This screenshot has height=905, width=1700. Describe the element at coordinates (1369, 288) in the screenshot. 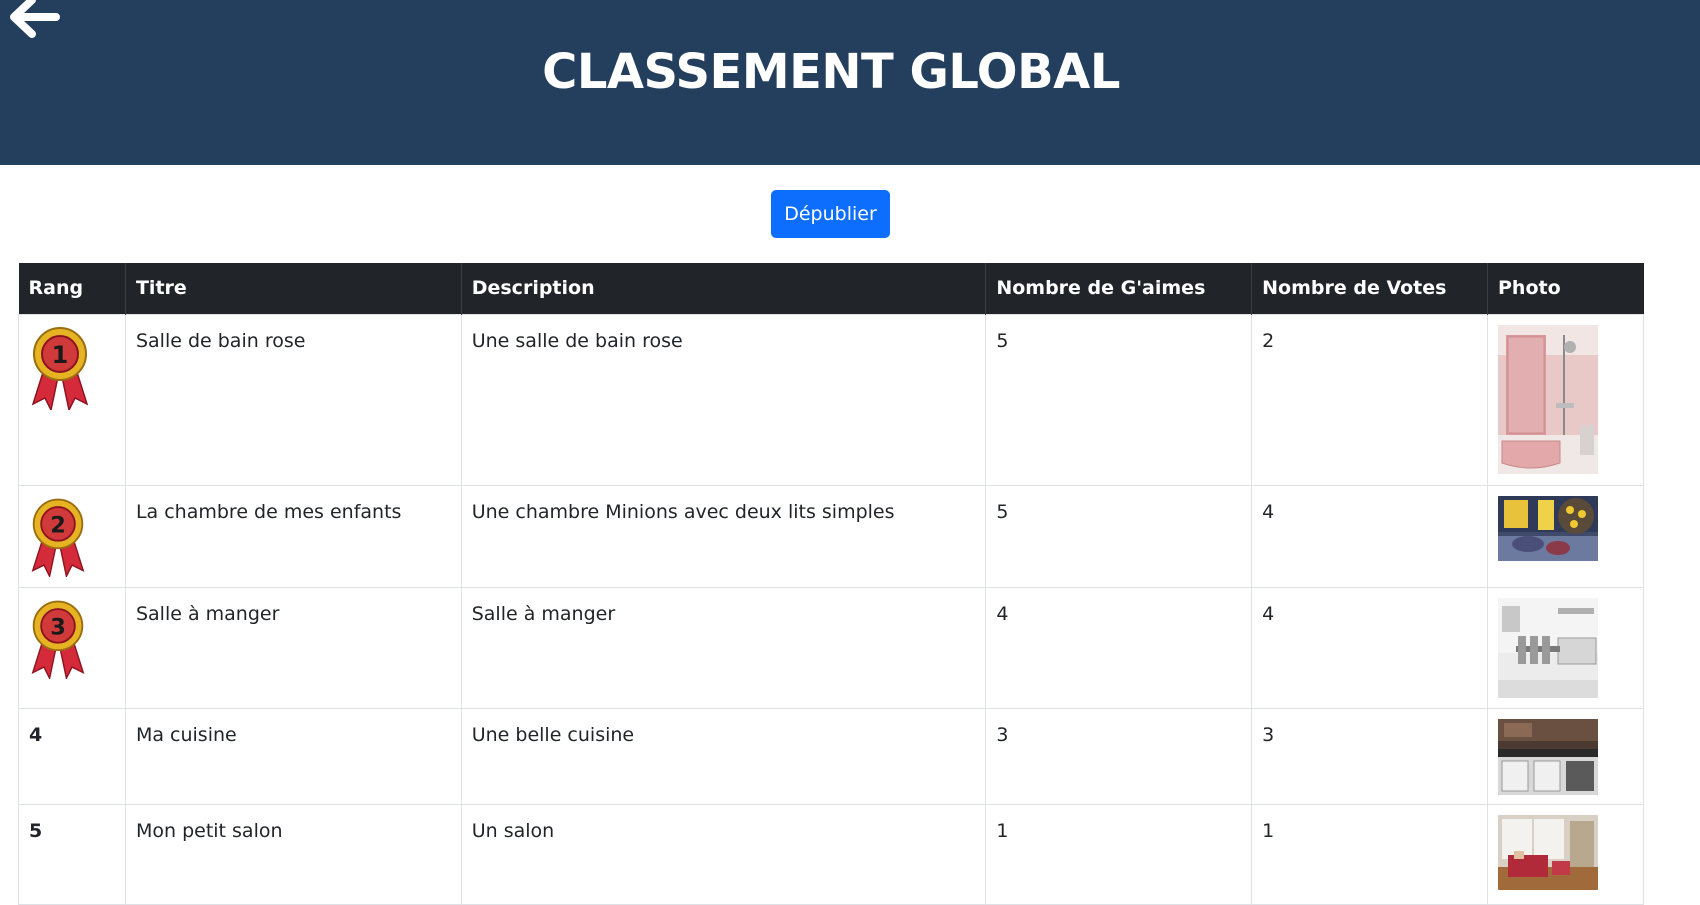

I see `column-header-votes: Nombre de Votes` at that location.